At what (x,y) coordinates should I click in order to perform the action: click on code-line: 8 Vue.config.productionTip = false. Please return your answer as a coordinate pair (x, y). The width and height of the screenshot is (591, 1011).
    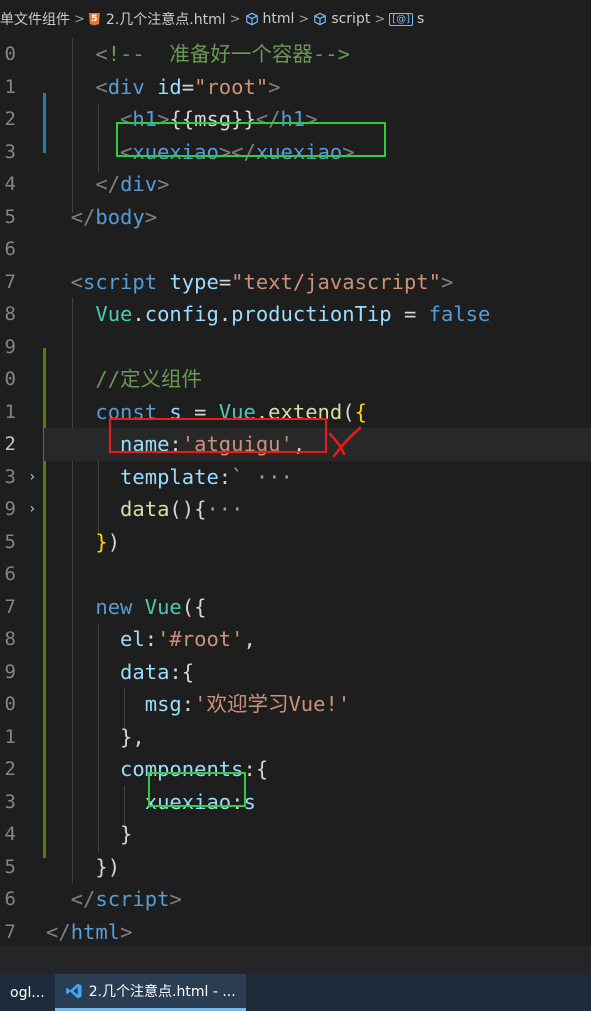
    Looking at the image, I should click on (295, 314).